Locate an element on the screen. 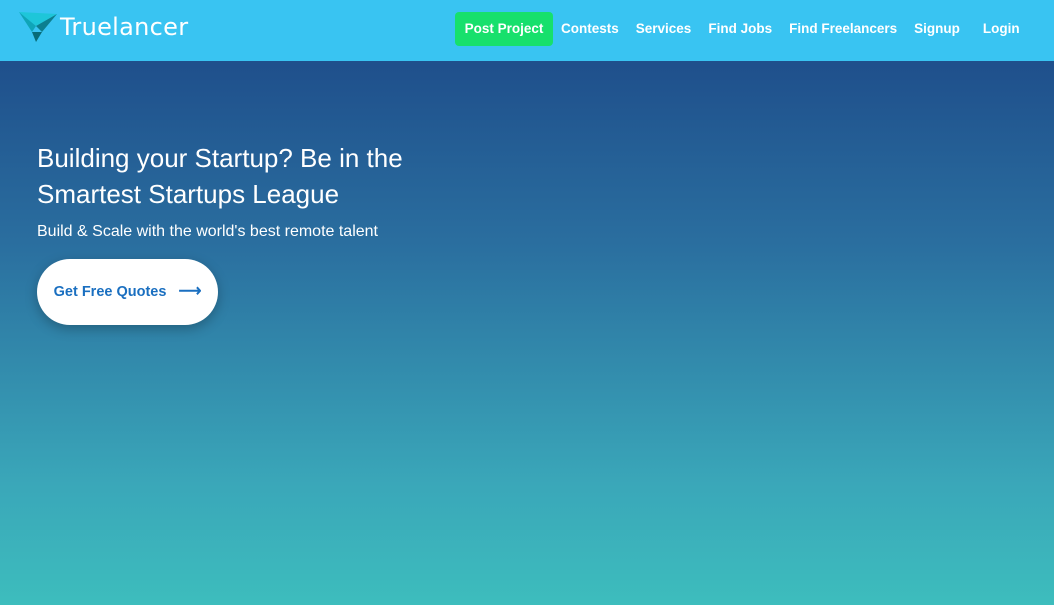 This screenshot has height=605, width=1054. nav-signup: Signup is located at coordinates (937, 29).